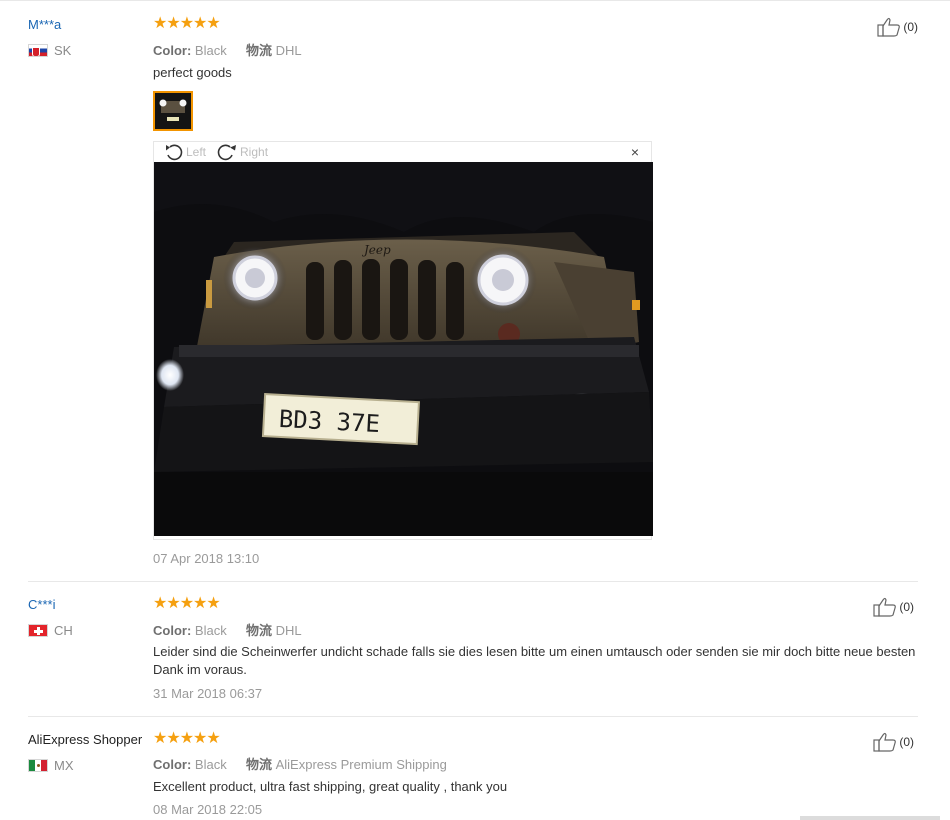  What do you see at coordinates (329, 421) in the screenshot?
I see `license-plate-text: BD3 37E` at bounding box center [329, 421].